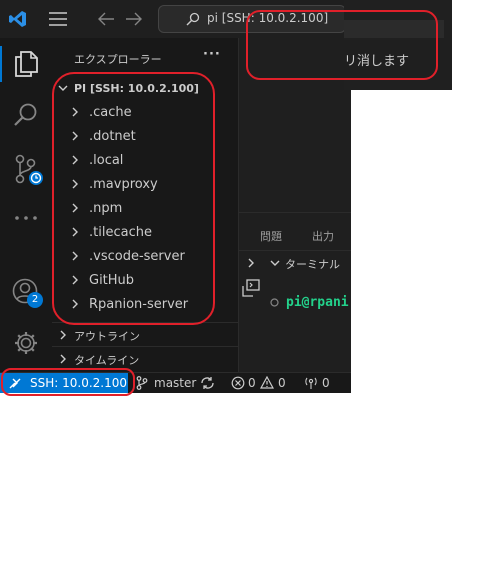 The image size is (502, 563). What do you see at coordinates (145, 346) in the screenshot?
I see `divider` at bounding box center [145, 346].